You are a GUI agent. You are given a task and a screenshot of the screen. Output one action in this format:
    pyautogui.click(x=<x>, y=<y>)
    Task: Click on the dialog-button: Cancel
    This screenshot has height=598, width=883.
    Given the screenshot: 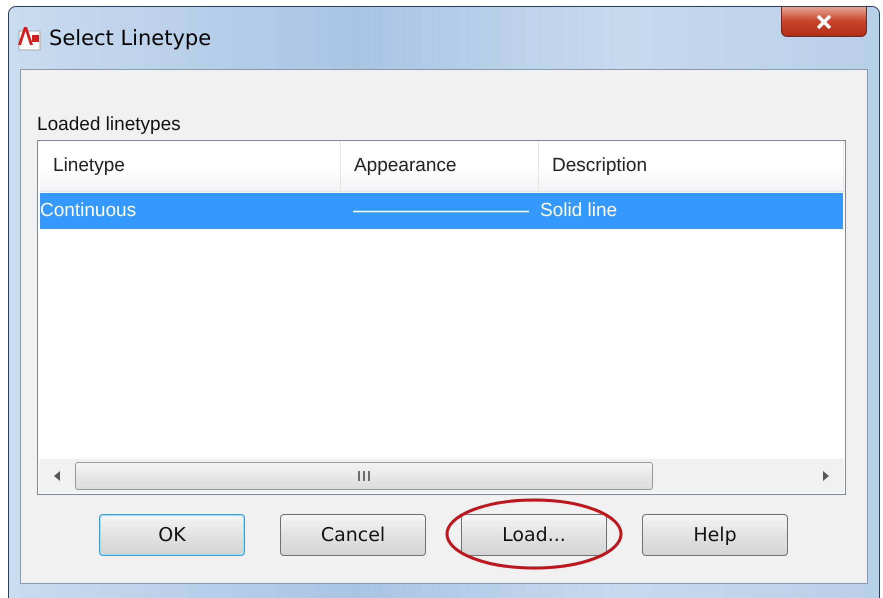 What is the action you would take?
    pyautogui.click(x=353, y=535)
    